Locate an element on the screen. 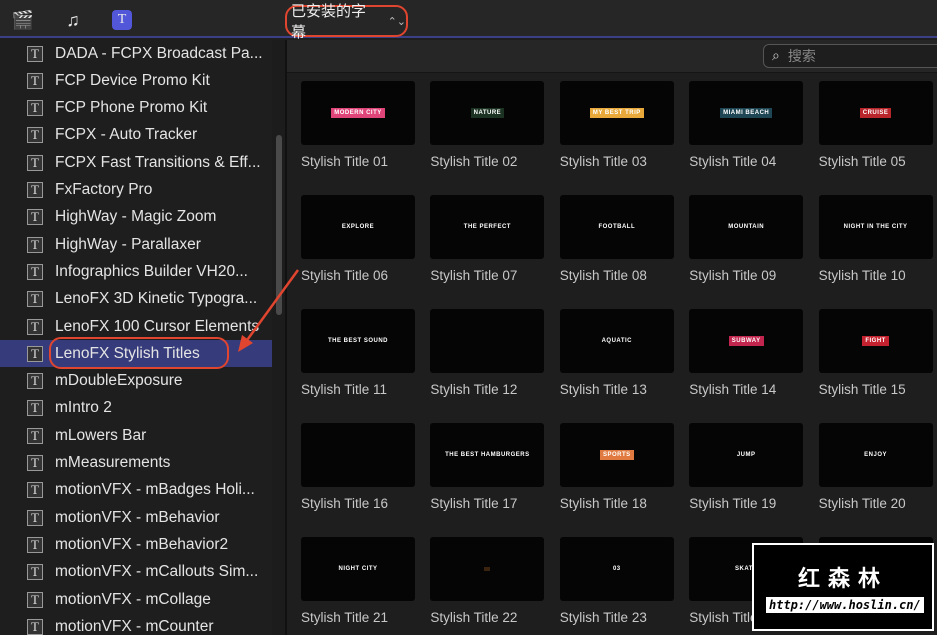  title-thumbnail: MODERN CITY is located at coordinates (358, 113).